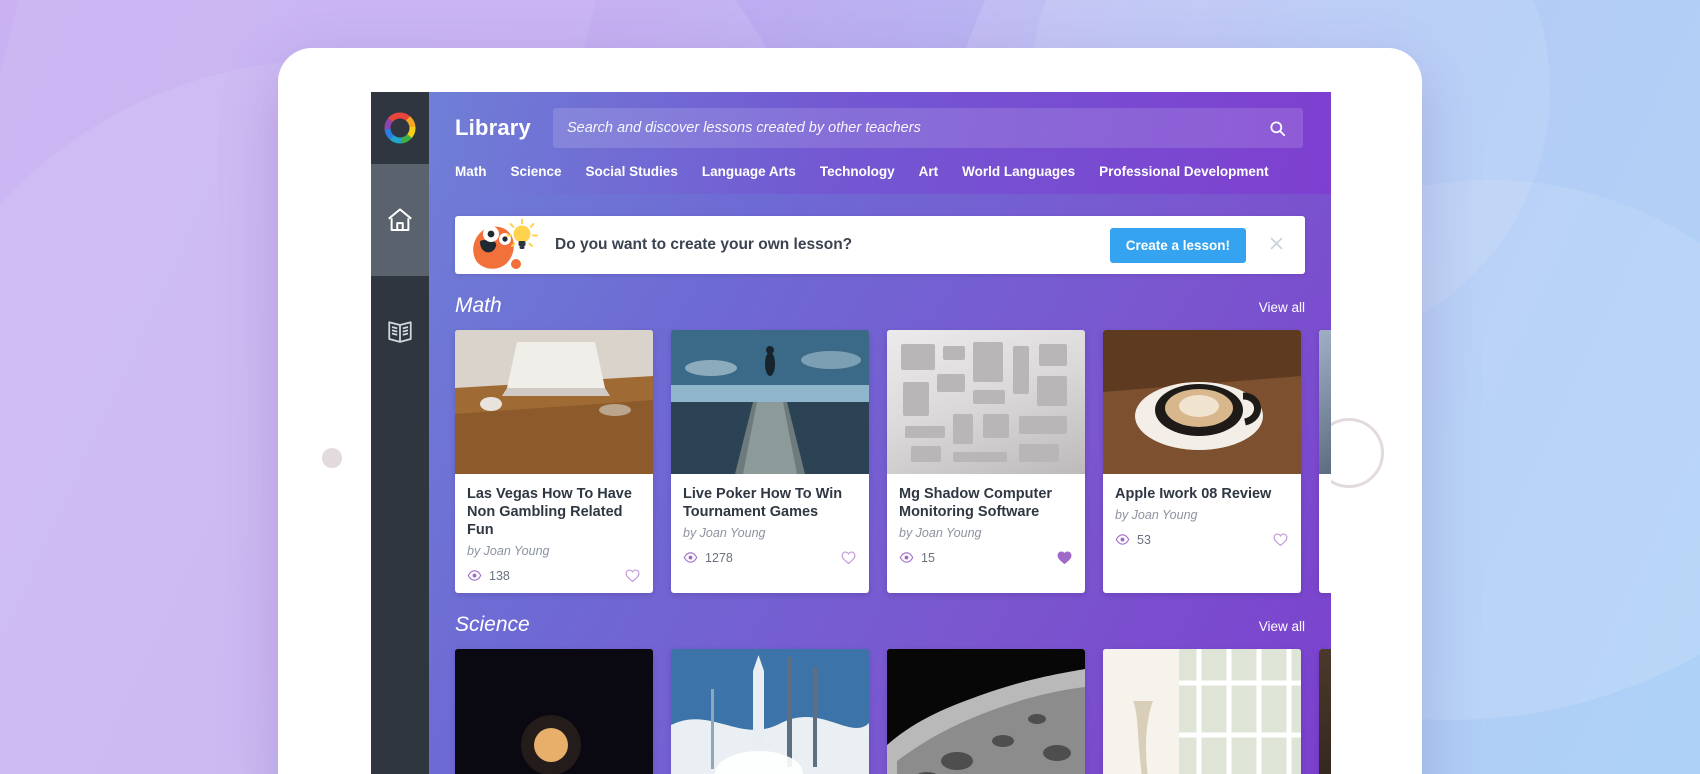 The width and height of the screenshot is (1700, 774). I want to click on nav-item-professional-development: Professional Development, so click(1184, 171).